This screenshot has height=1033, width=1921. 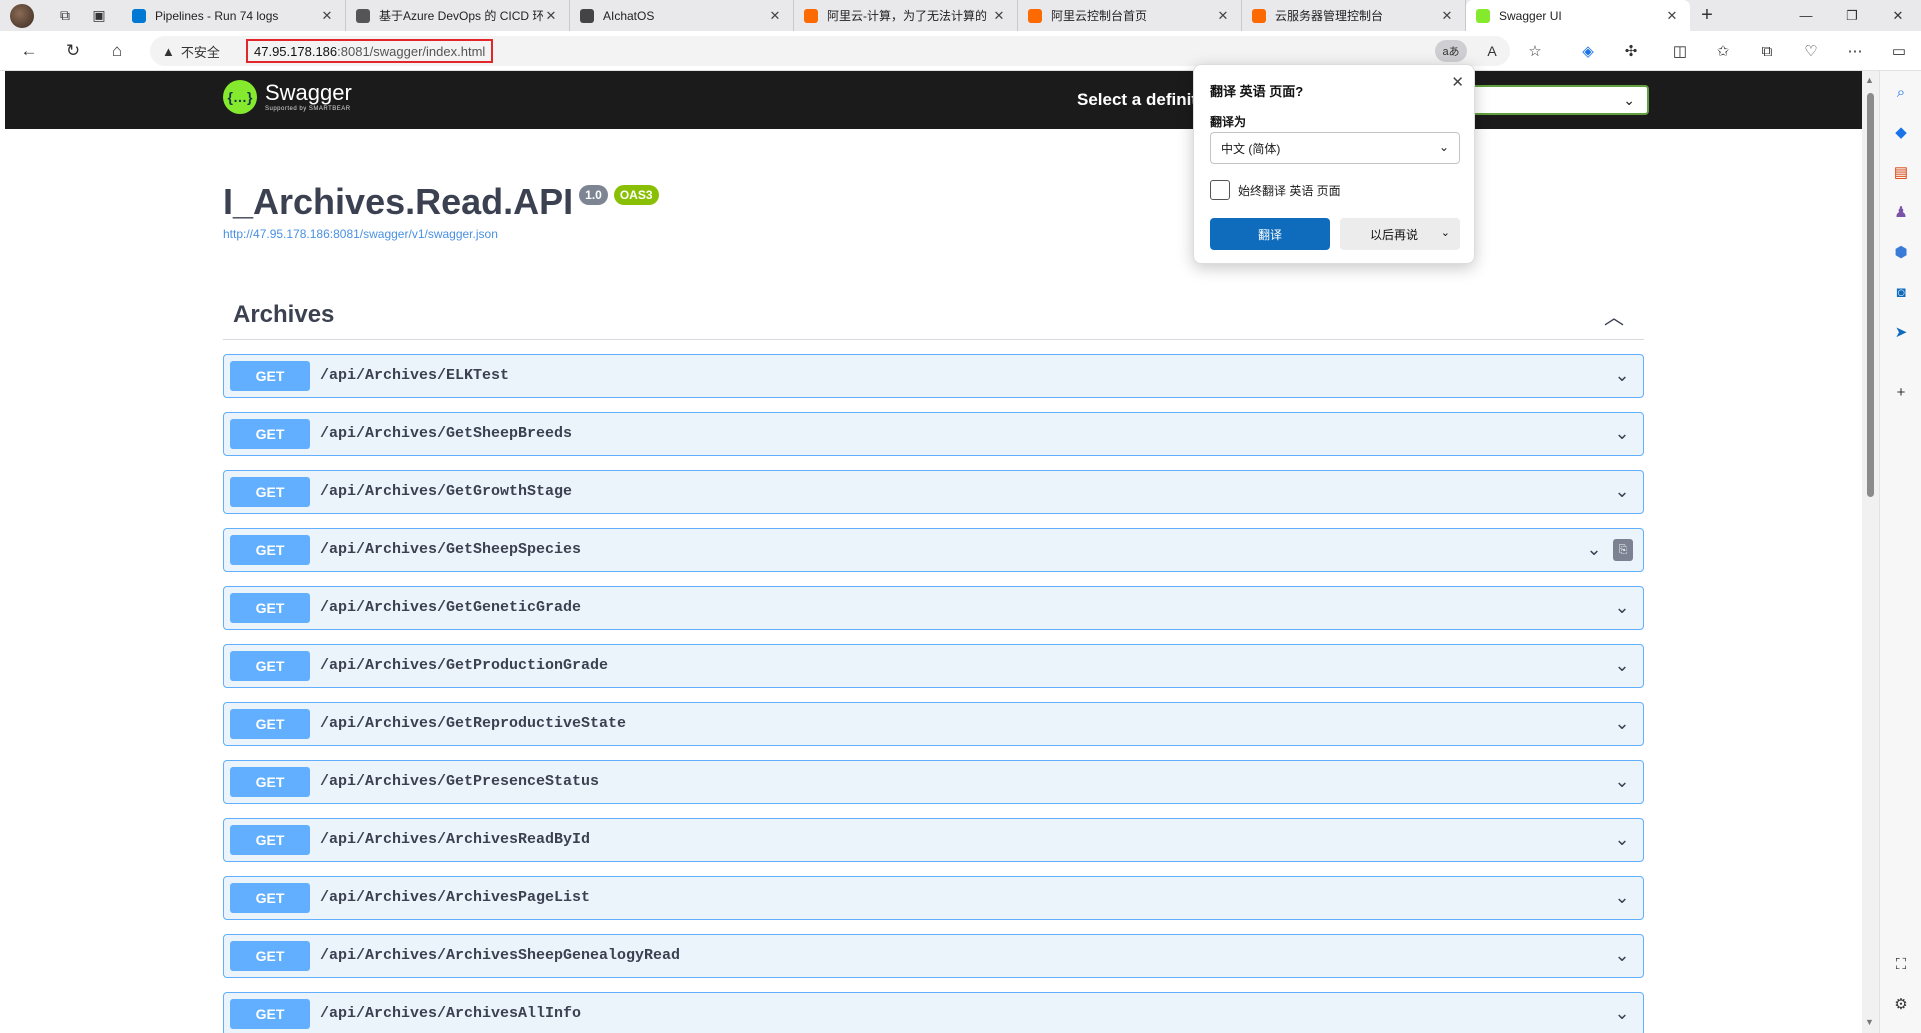 What do you see at coordinates (1811, 51) in the screenshot?
I see `performance-icon: ♡` at bounding box center [1811, 51].